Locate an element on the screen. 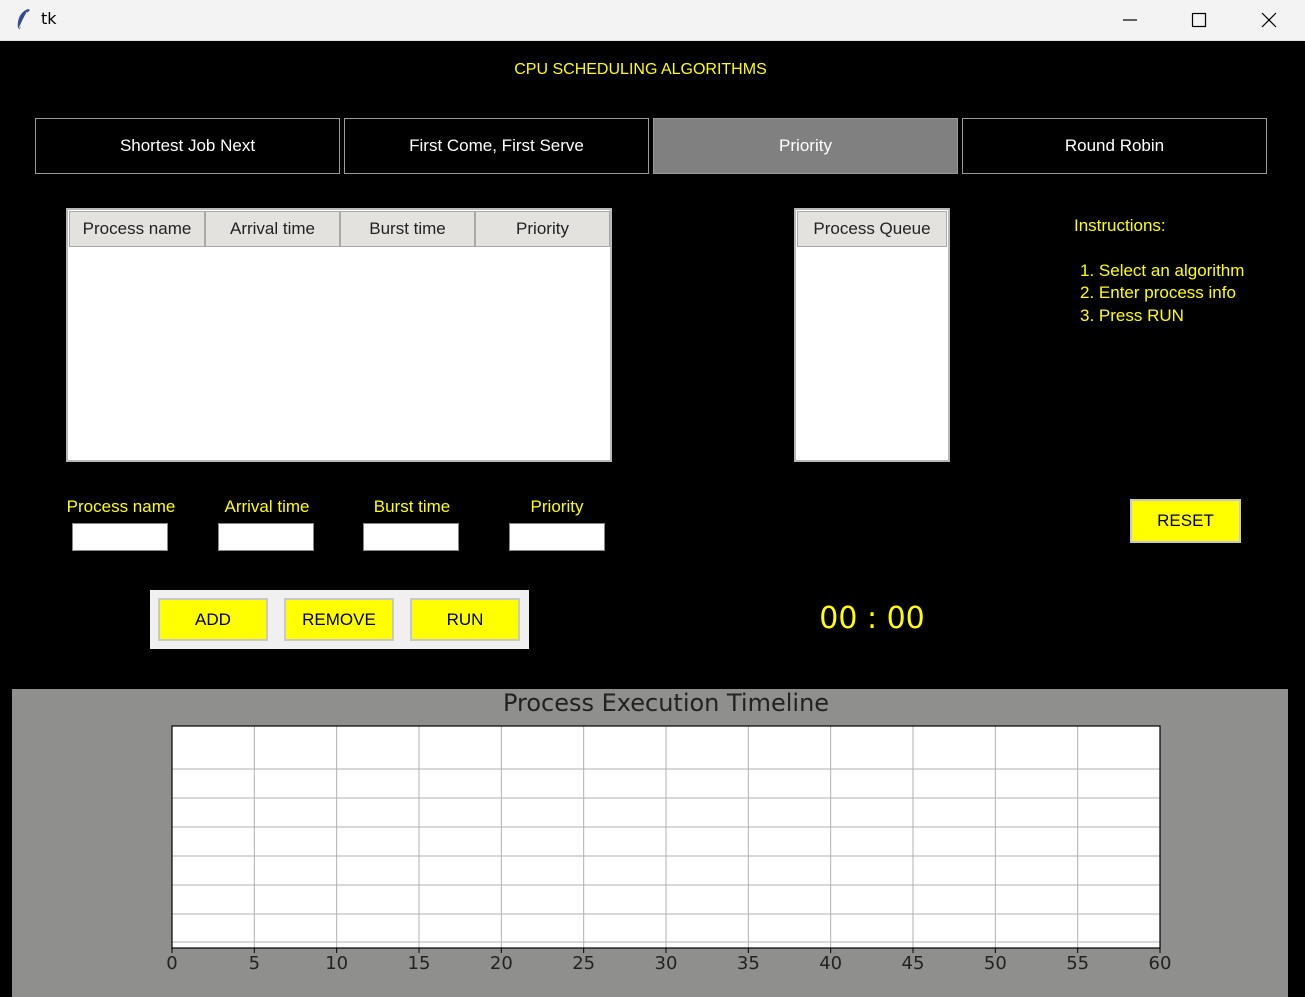 Image resolution: width=1305 pixels, height=997 pixels. x-tick-label: 20 is located at coordinates (501, 963).